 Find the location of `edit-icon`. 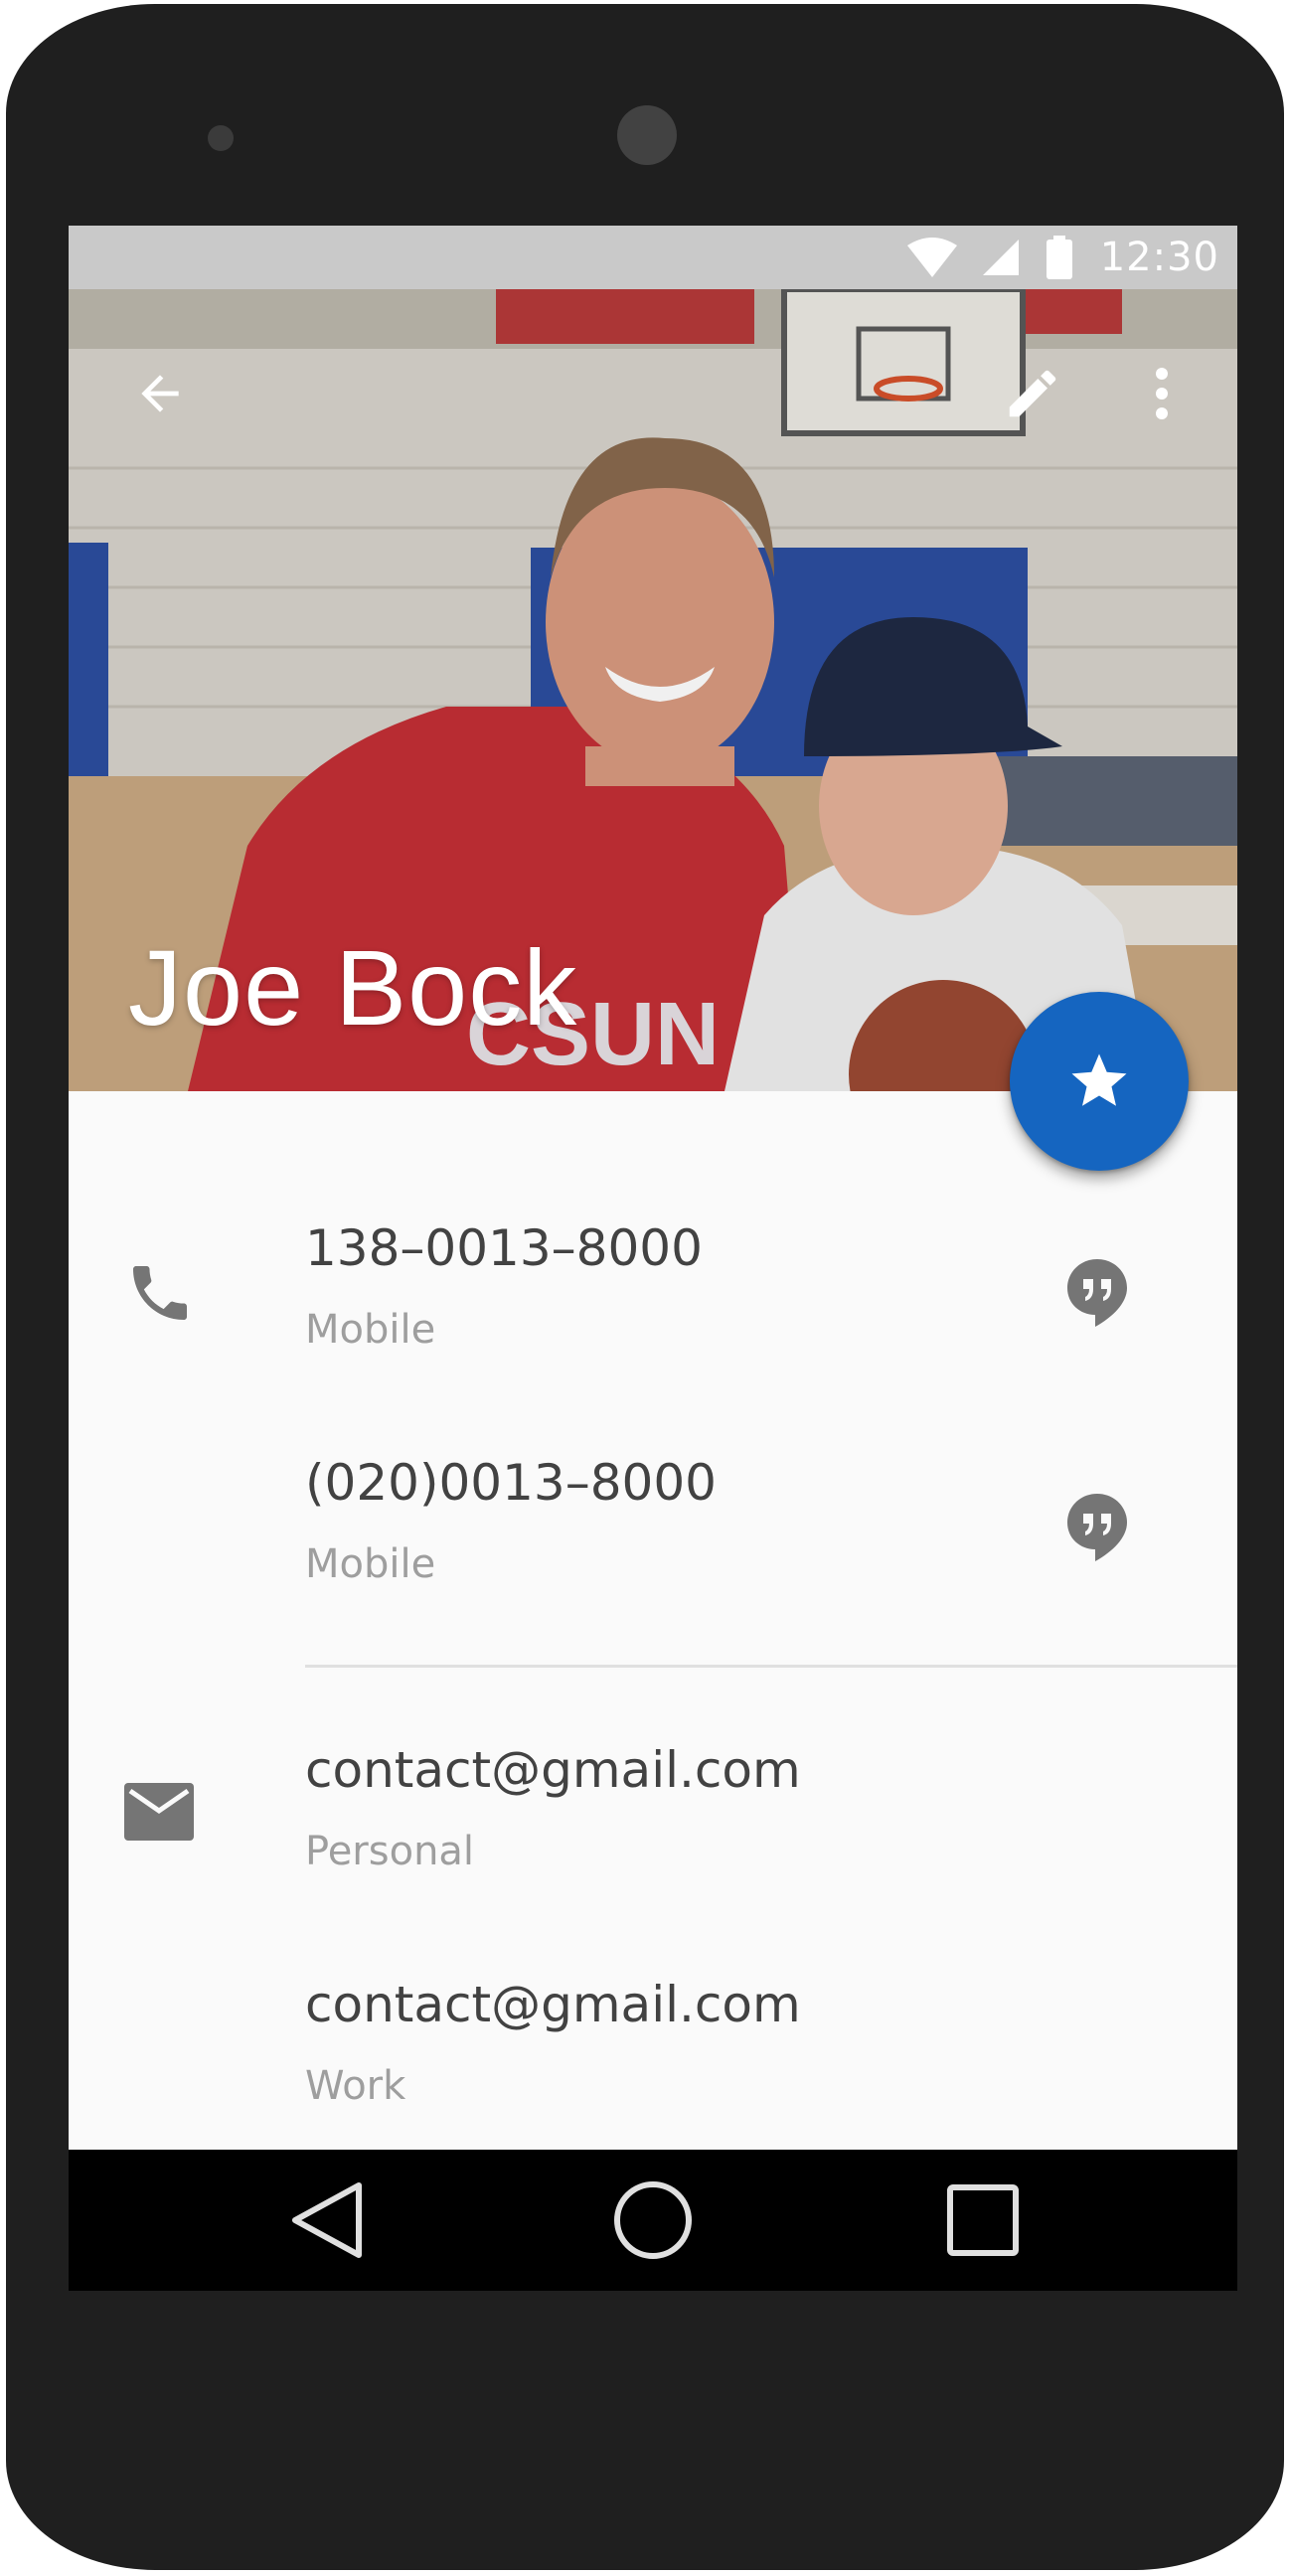

edit-icon is located at coordinates (1032, 393).